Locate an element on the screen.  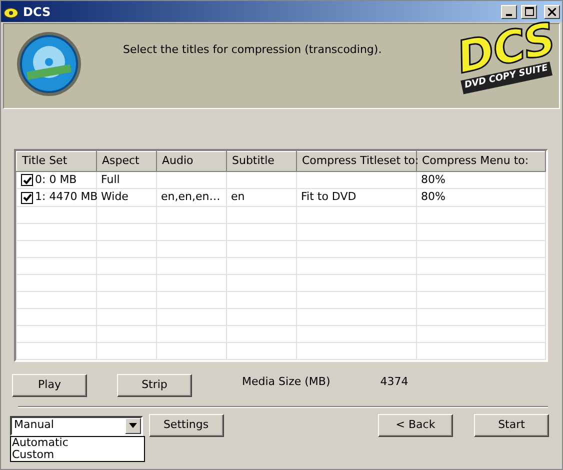
dropdown-option: Automatic is located at coordinates (77, 442).